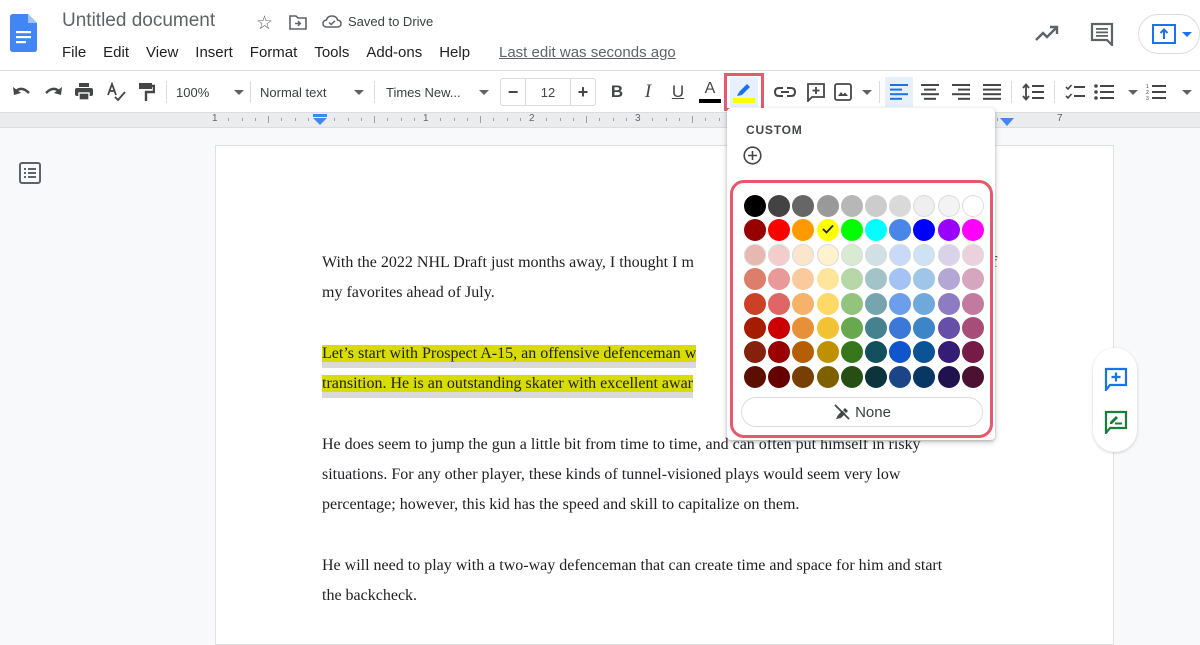  Describe the element at coordinates (146, 92) in the screenshot. I see `paint-format-button` at that location.